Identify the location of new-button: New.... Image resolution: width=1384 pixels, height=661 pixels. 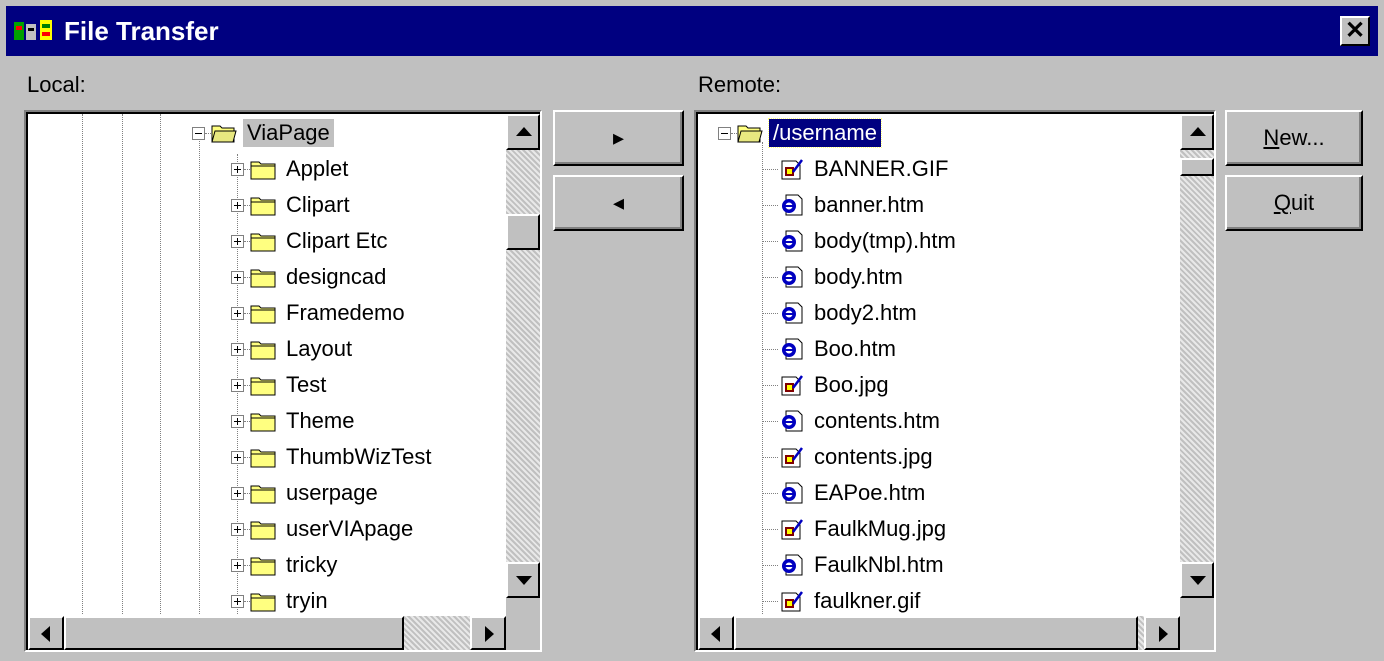
(1294, 138).